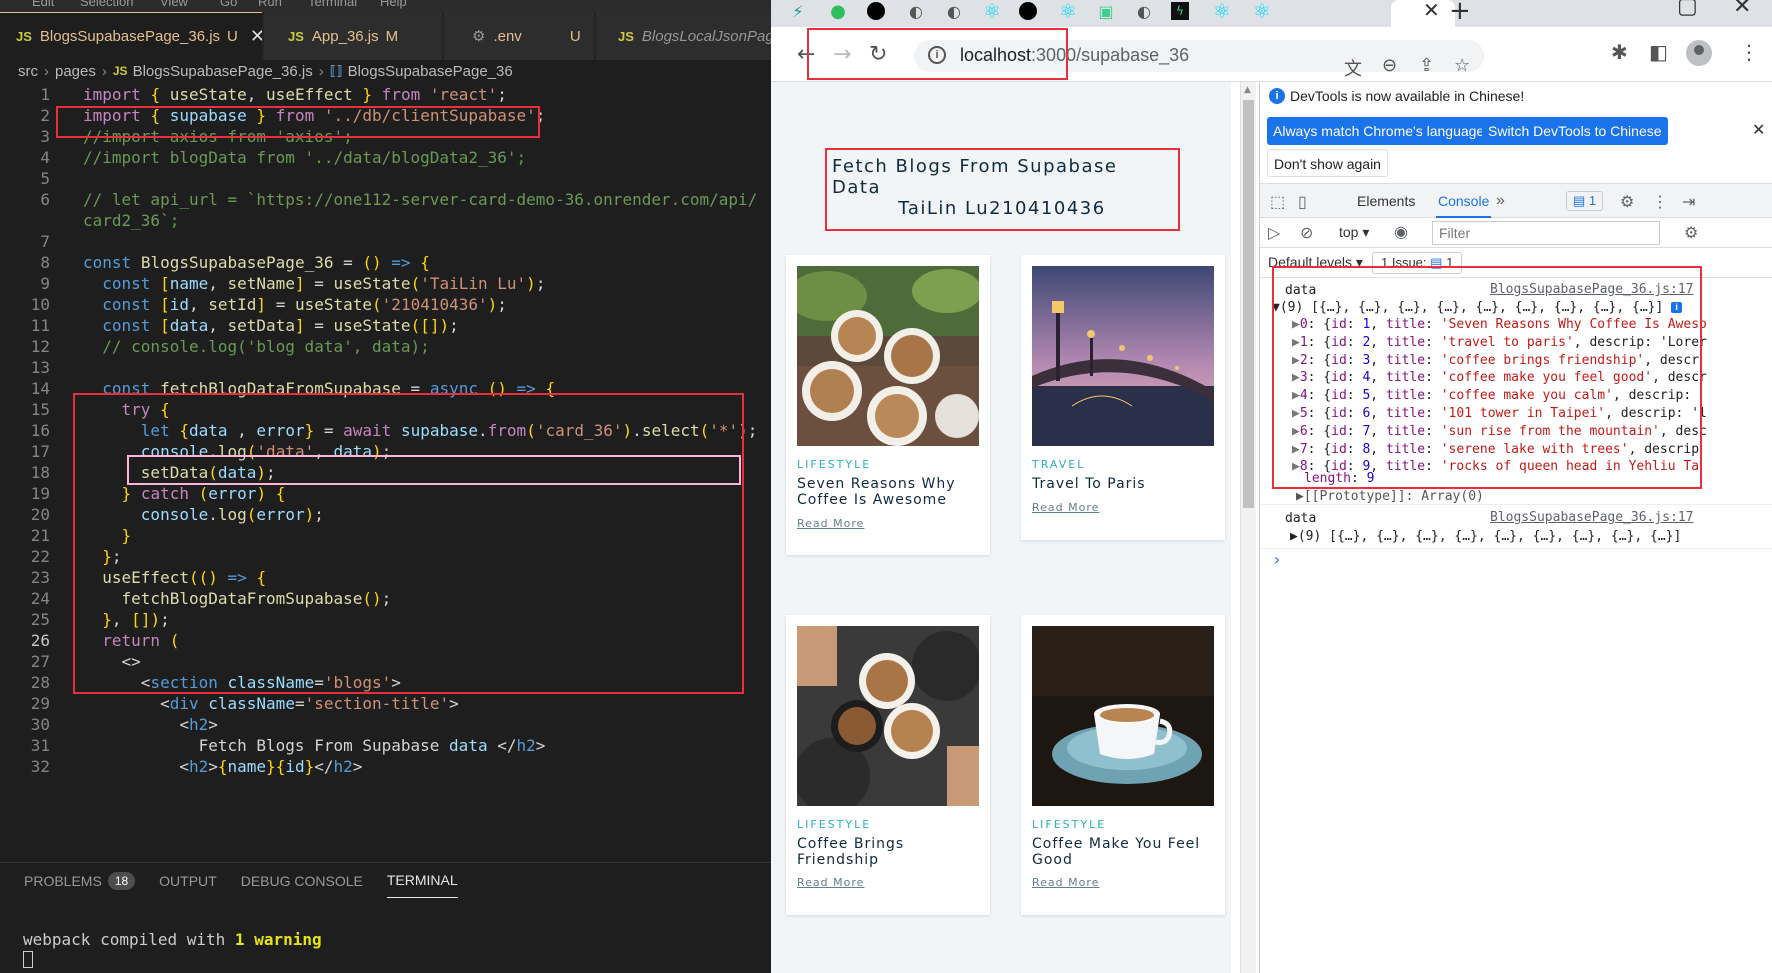 This screenshot has width=1772, height=973. I want to click on code-line: 31 Fetch Blogs From Supabase data </h2>, so click(385, 745).